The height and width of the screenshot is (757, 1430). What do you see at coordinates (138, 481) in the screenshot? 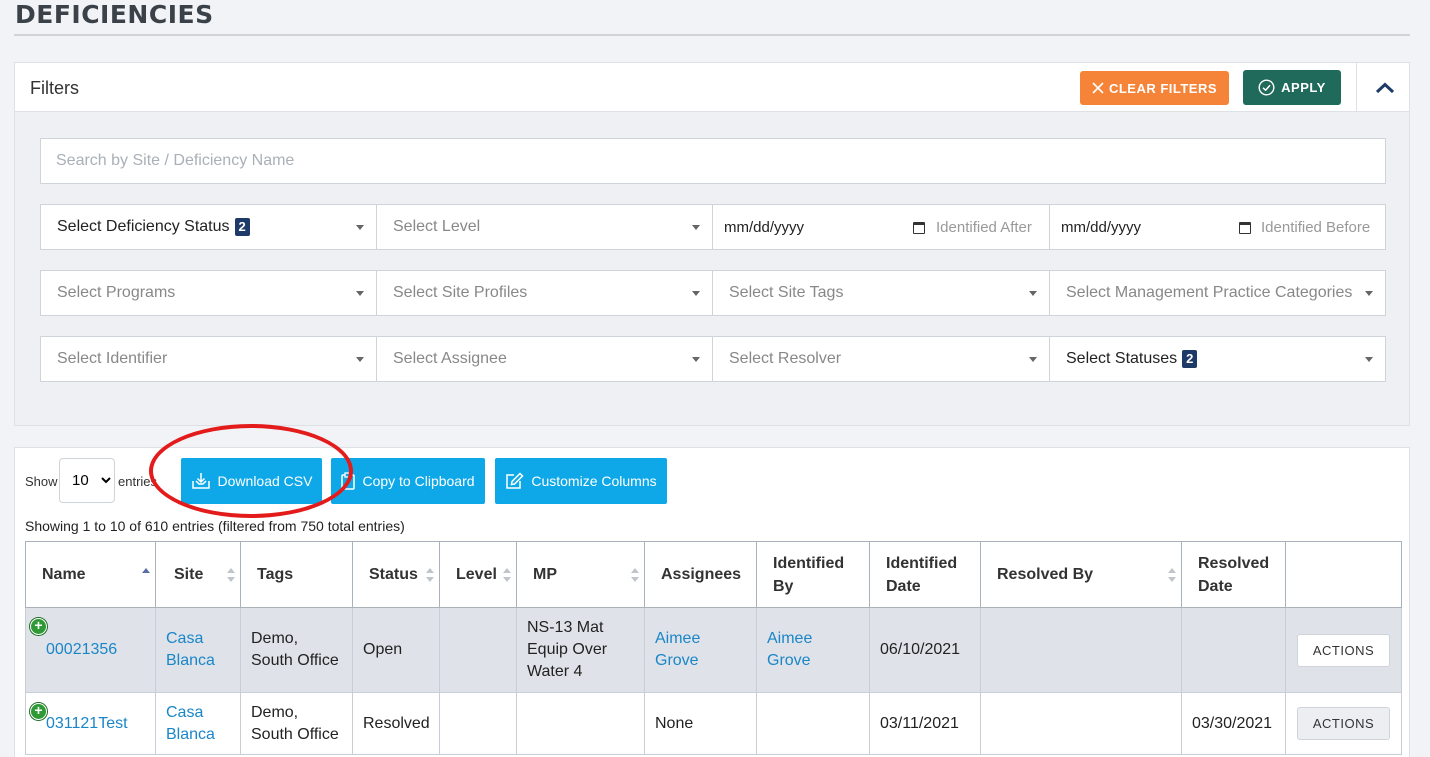
I see `entries-label: entries` at bounding box center [138, 481].